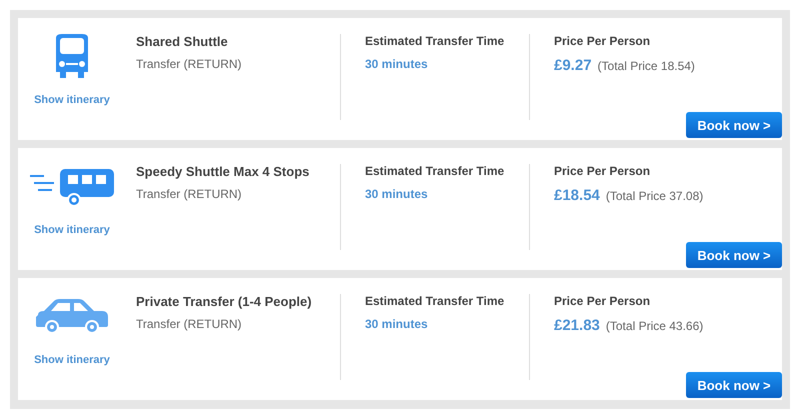 The height and width of the screenshot is (419, 800). Describe the element at coordinates (655, 326) in the screenshot. I see `total-price: (Total Price 43.66)` at that location.